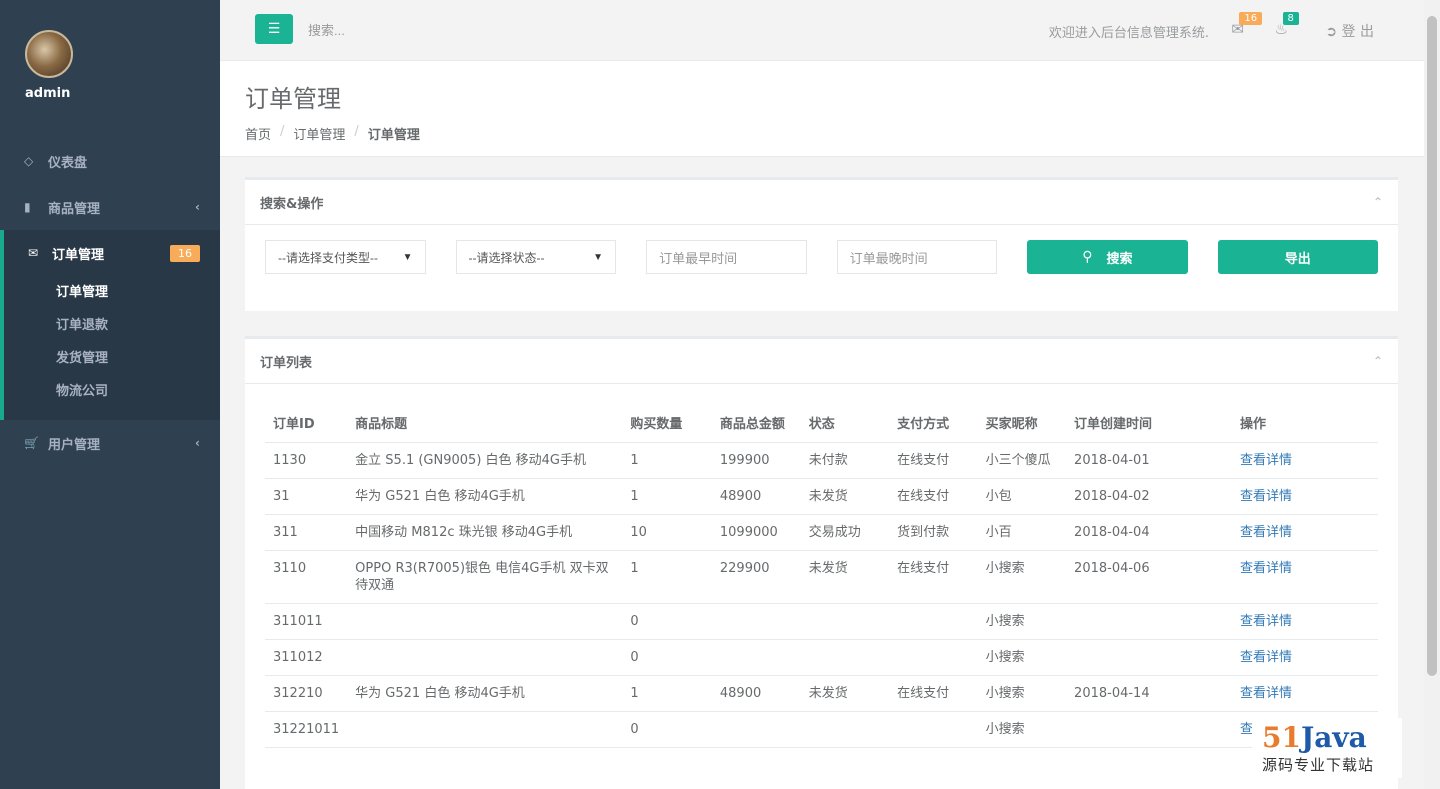 The image size is (1440, 789). I want to click on column-header: 订单创建时间, so click(1149, 423).